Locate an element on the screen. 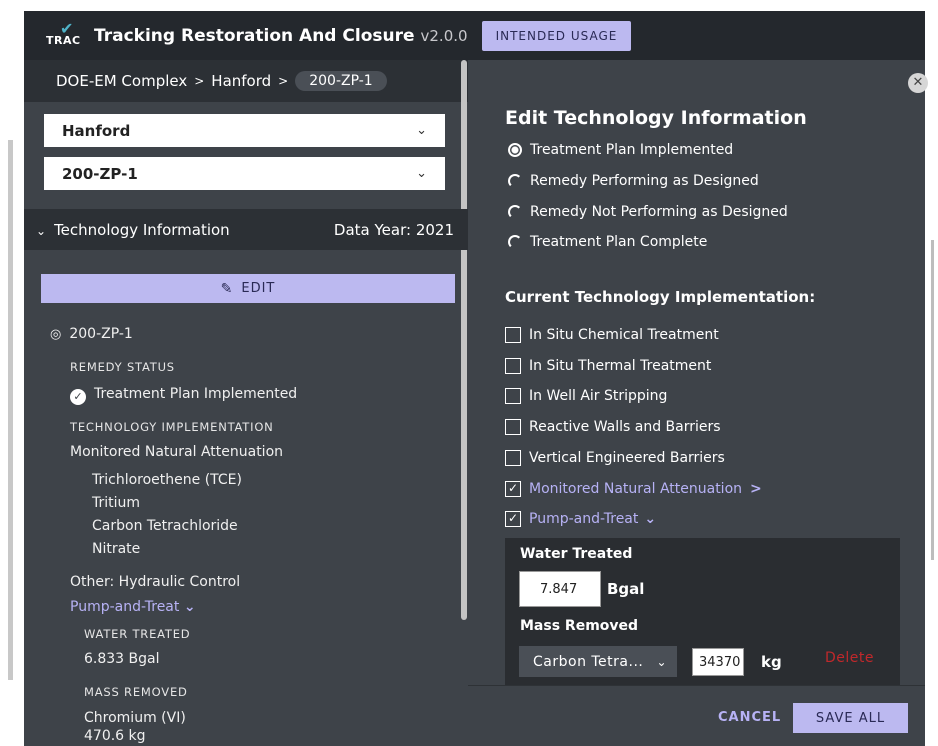 The height and width of the screenshot is (746, 938). mass-value: 470.6 kg is located at coordinates (115, 736).